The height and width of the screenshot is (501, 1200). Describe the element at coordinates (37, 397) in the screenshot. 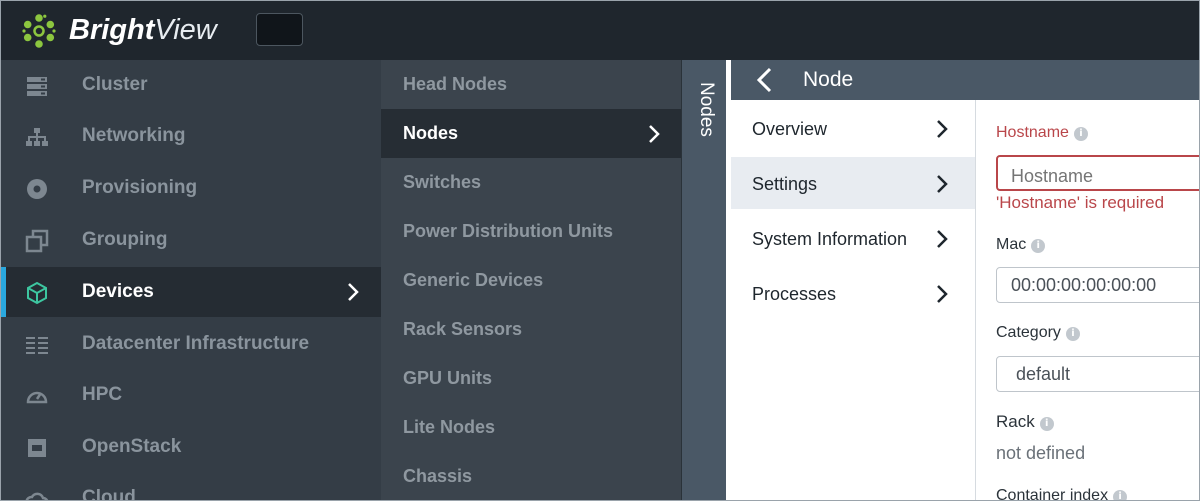

I see `gauge-icon` at that location.